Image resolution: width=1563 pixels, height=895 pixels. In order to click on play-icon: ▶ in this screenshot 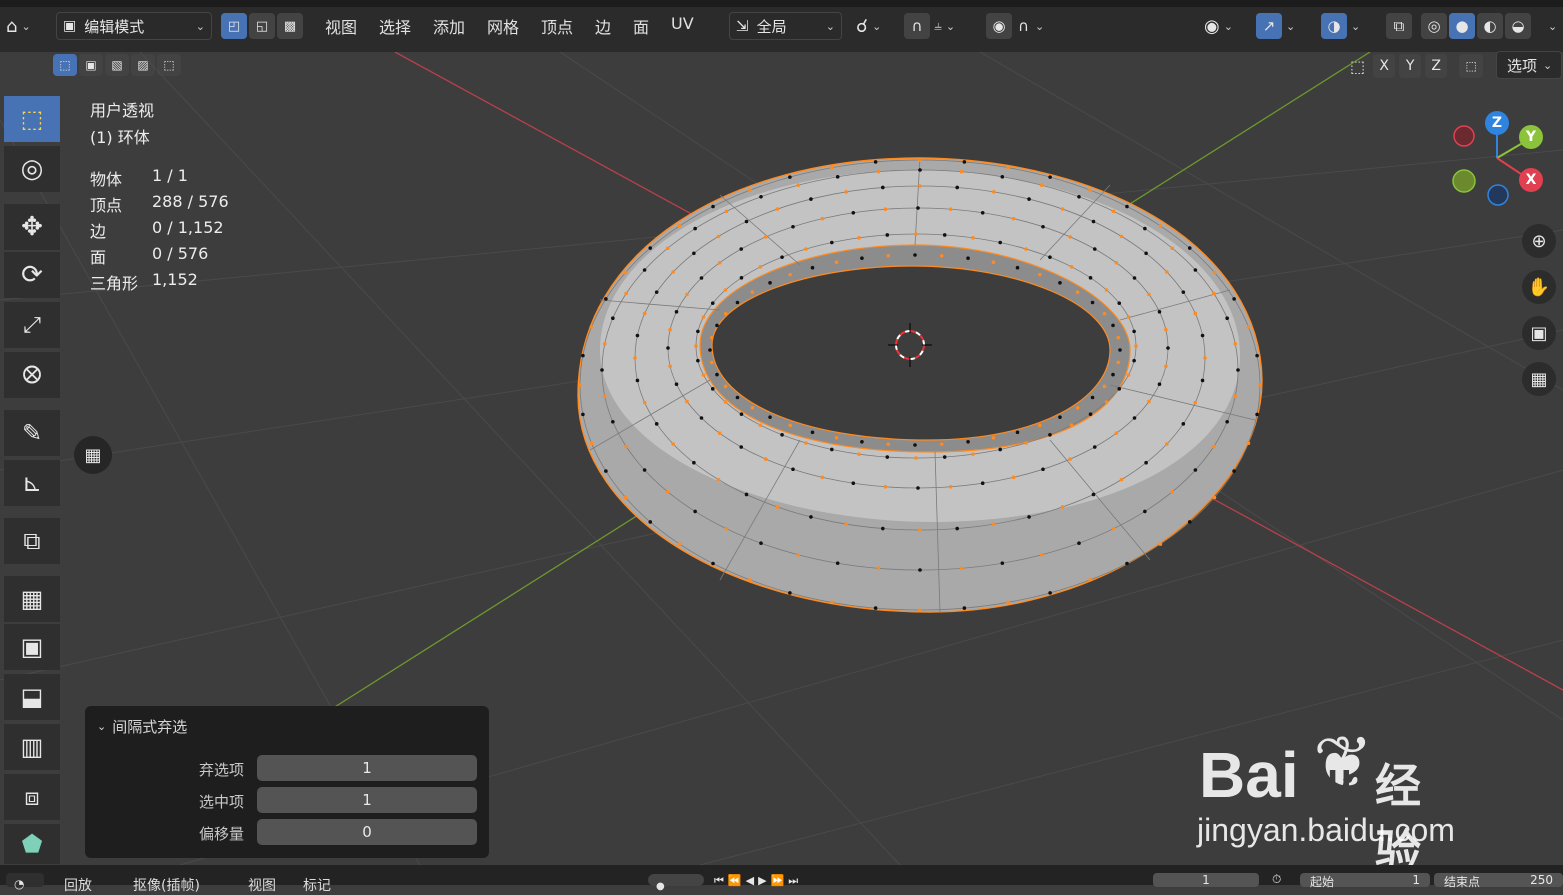, I will do `click(762, 881)`.